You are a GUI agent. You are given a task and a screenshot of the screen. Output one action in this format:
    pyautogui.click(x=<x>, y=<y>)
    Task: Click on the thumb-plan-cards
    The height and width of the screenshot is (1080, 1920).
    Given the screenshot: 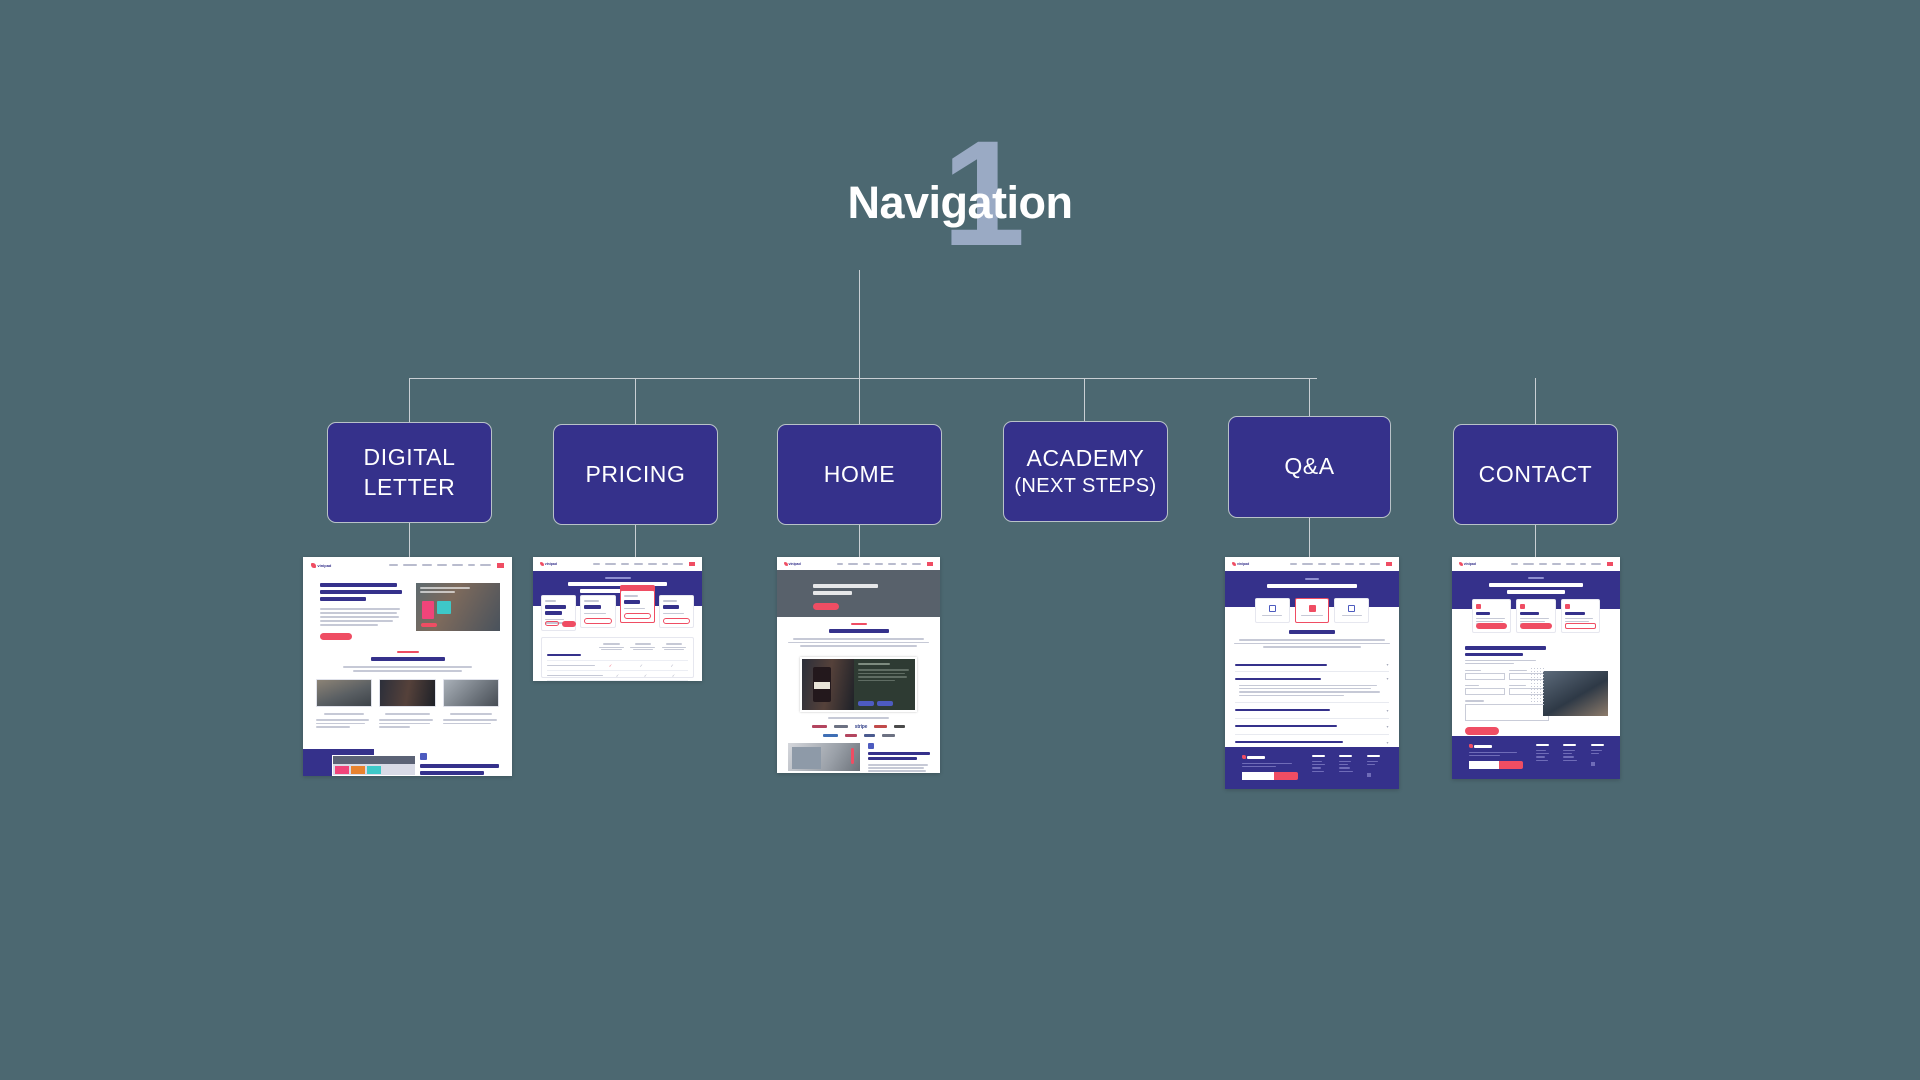 What is the action you would take?
    pyautogui.click(x=617, y=608)
    